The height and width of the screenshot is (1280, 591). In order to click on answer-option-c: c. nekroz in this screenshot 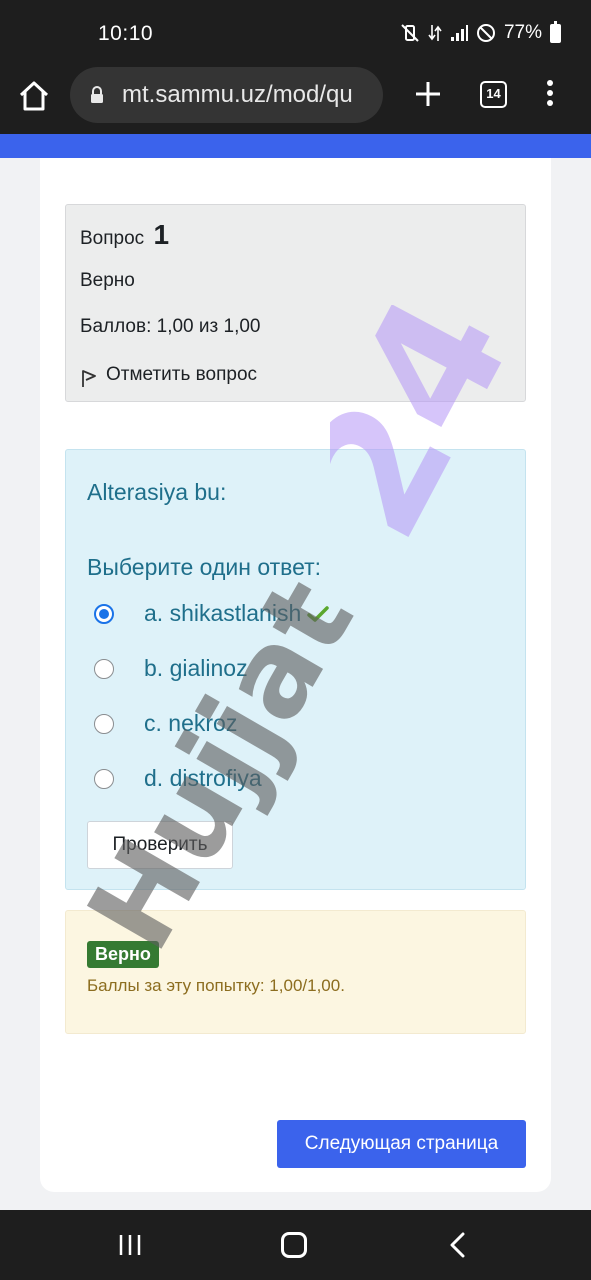, I will do `click(165, 723)`.